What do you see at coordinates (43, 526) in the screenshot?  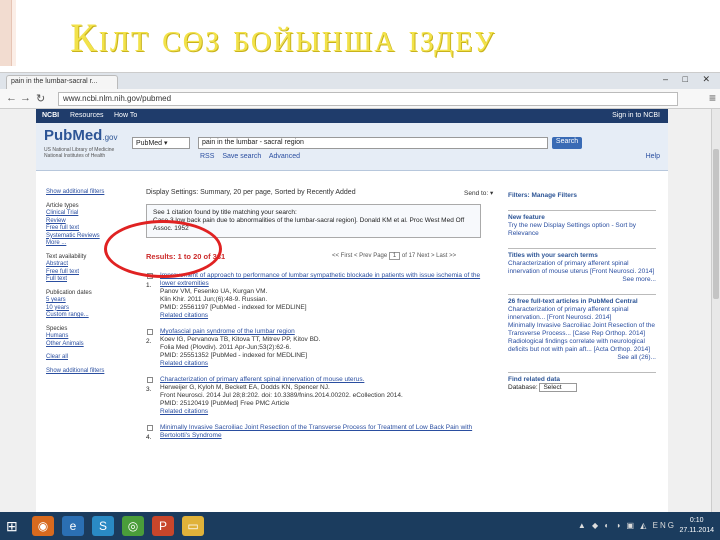 I see `firefox-icon: ◉` at bounding box center [43, 526].